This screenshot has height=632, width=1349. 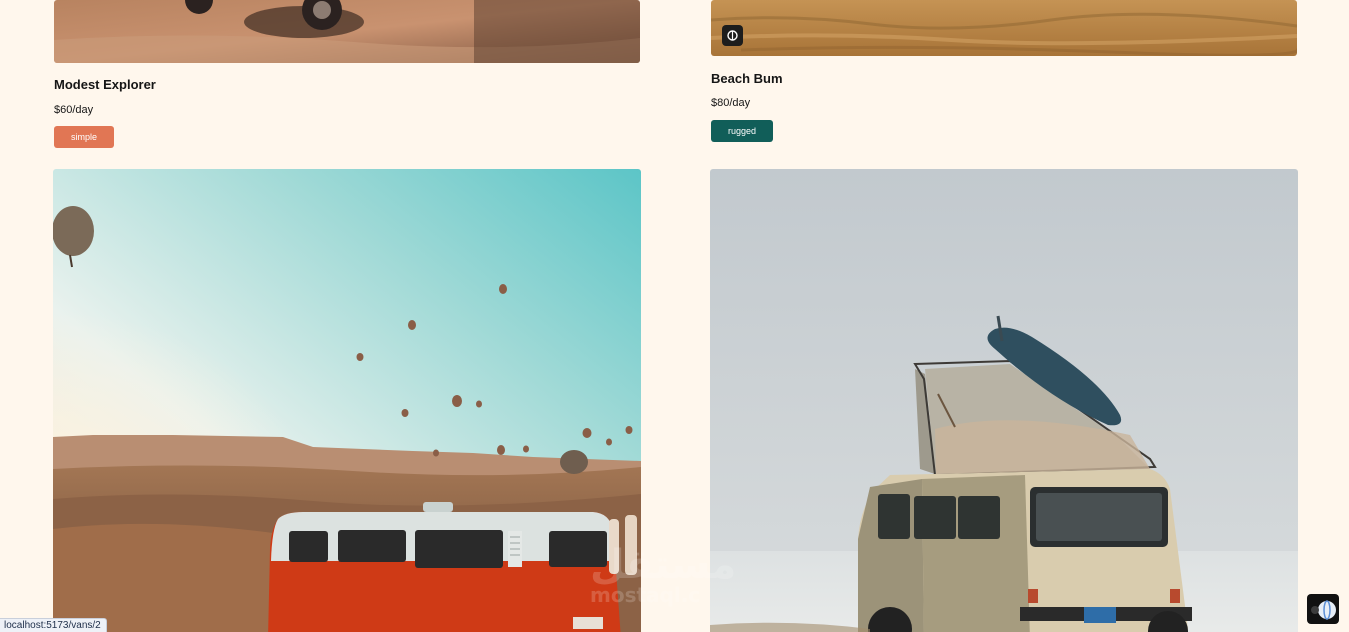 What do you see at coordinates (742, 131) in the screenshot?
I see `van-type-badge-rugged: rugged` at bounding box center [742, 131].